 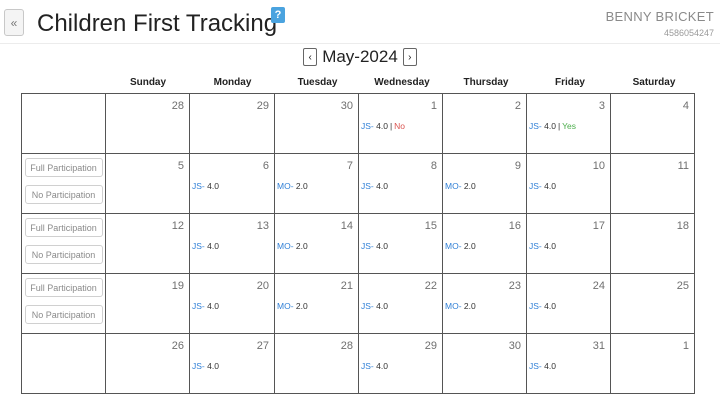 I want to click on day-number: 31, so click(x=598, y=346).